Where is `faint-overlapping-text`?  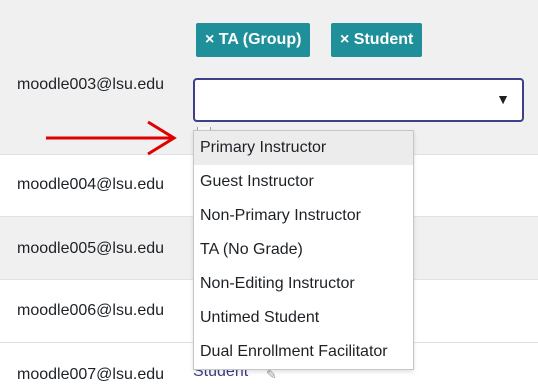 faint-overlapping-text is located at coordinates (350, 382).